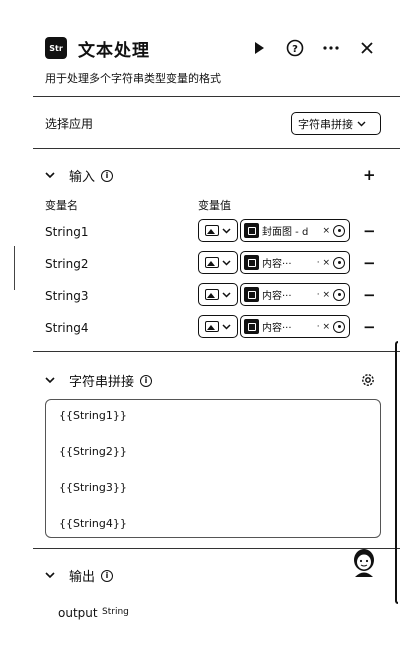  I want to click on panel-edge-mark, so click(14, 268).